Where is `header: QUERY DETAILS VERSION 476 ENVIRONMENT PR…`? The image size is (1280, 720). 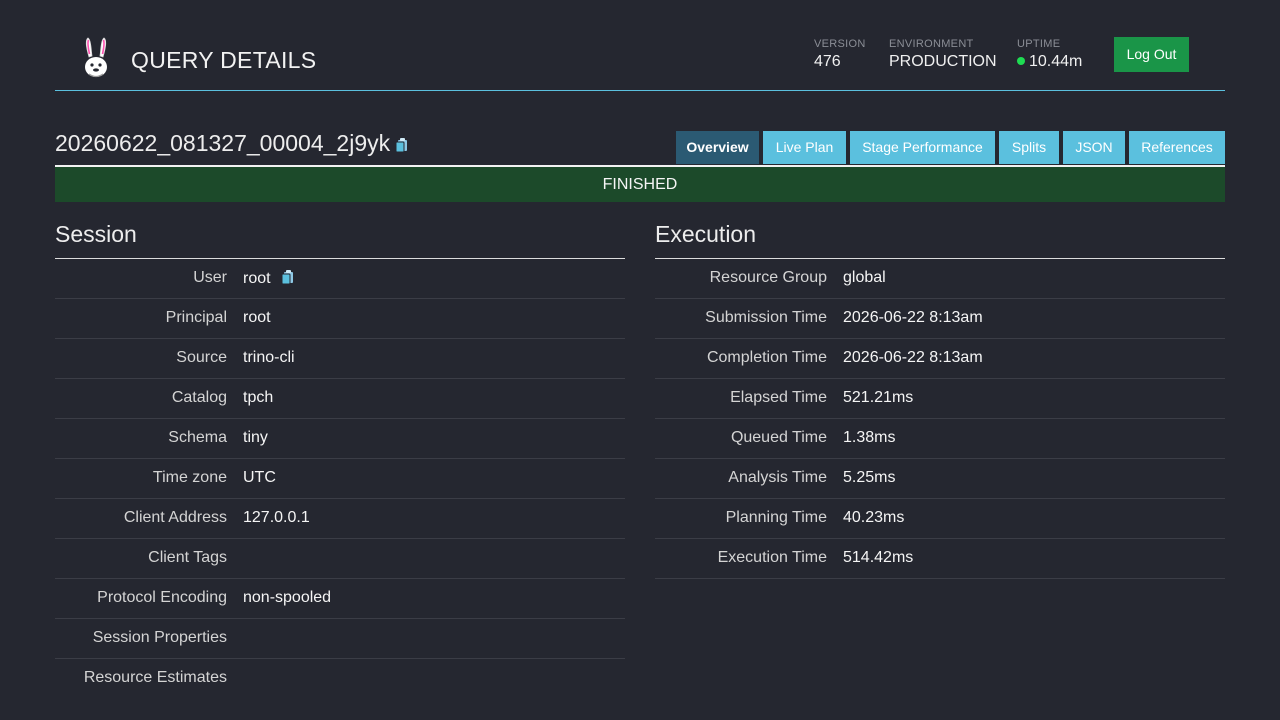
header: QUERY DETAILS VERSION 476 ENVIRONMENT PR… is located at coordinates (640, 45).